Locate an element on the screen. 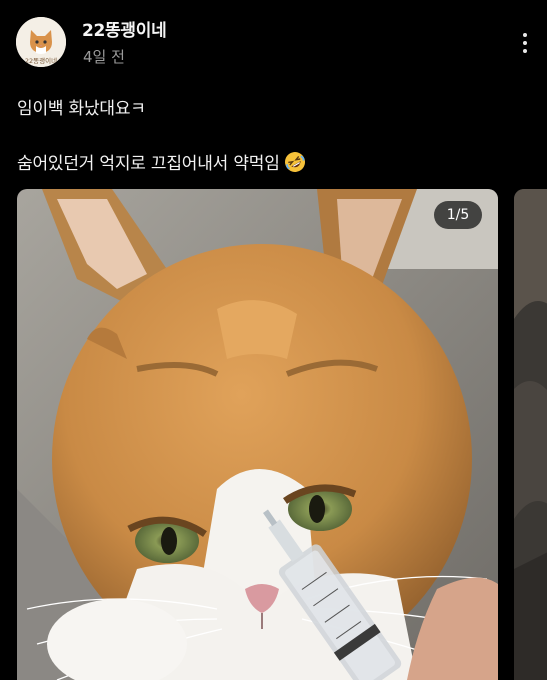 The height and width of the screenshot is (680, 547). post-text-line-2: 숨어있던거 억지로 끄집어내서 약먹임 is located at coordinates (148, 164).